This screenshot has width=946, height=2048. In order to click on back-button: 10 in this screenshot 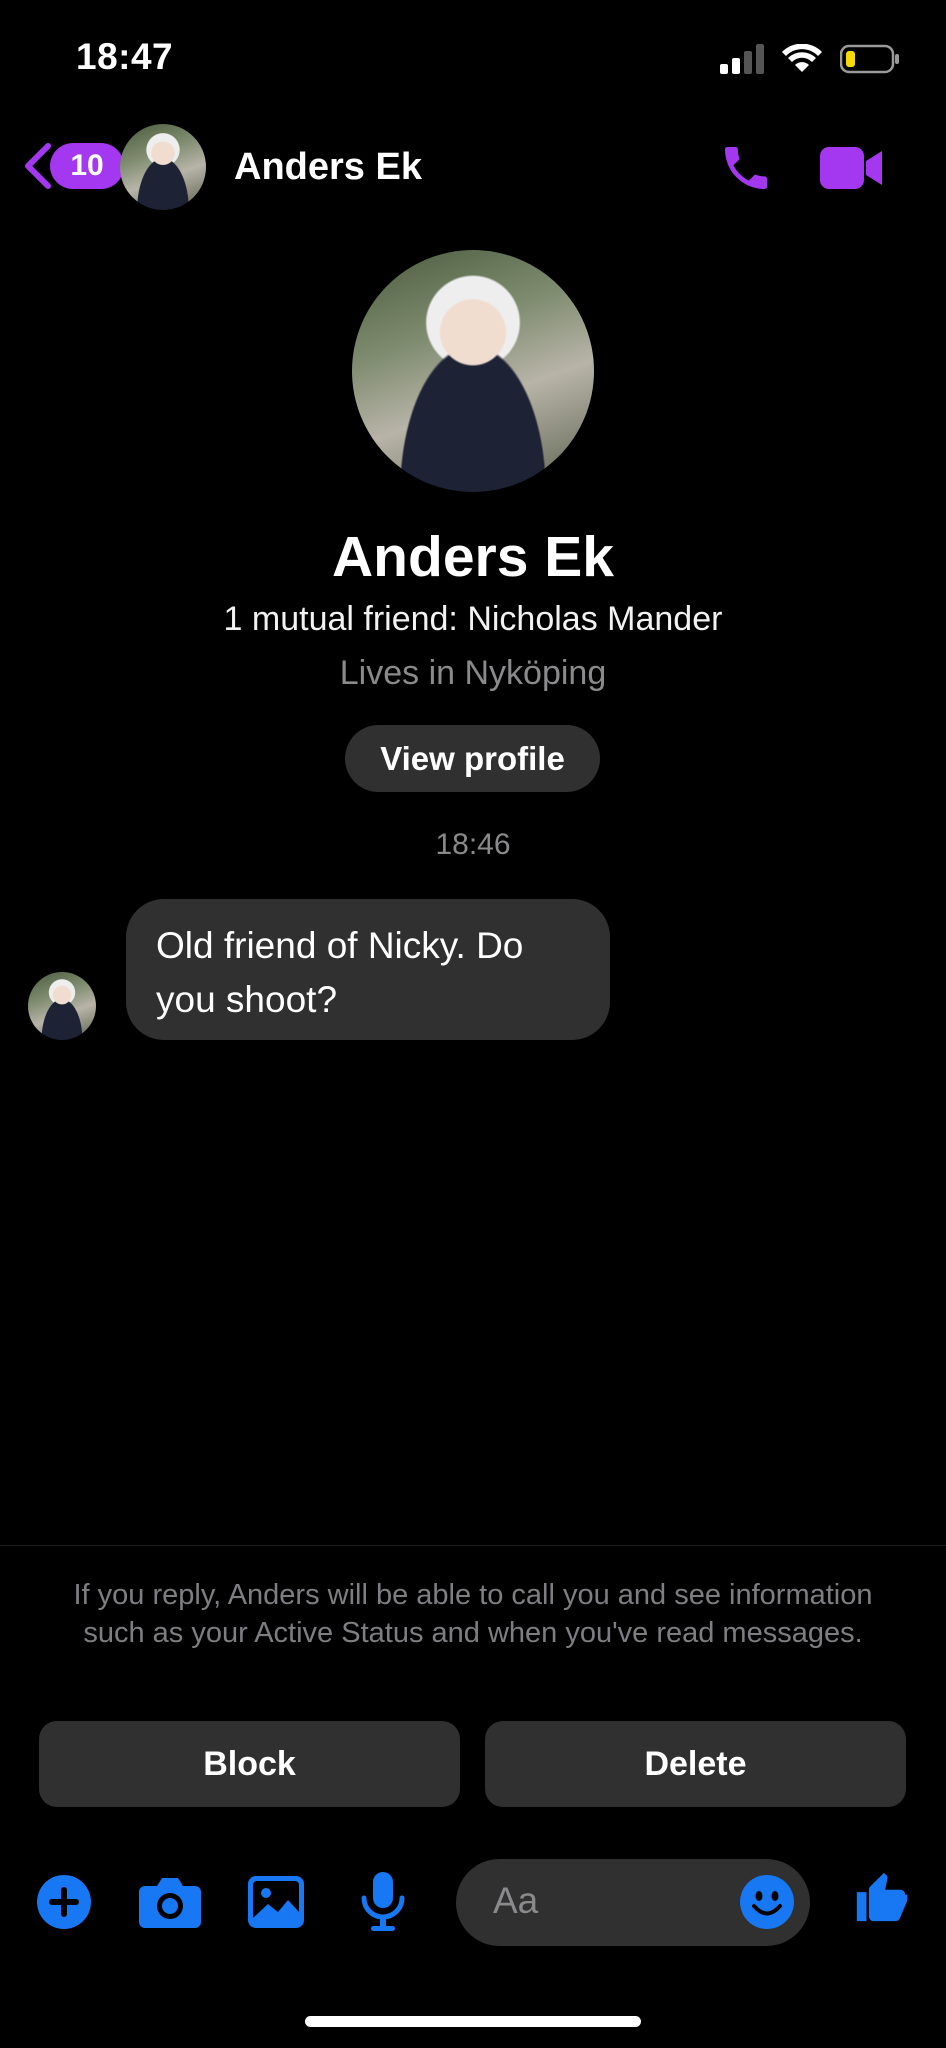, I will do `click(72, 166)`.